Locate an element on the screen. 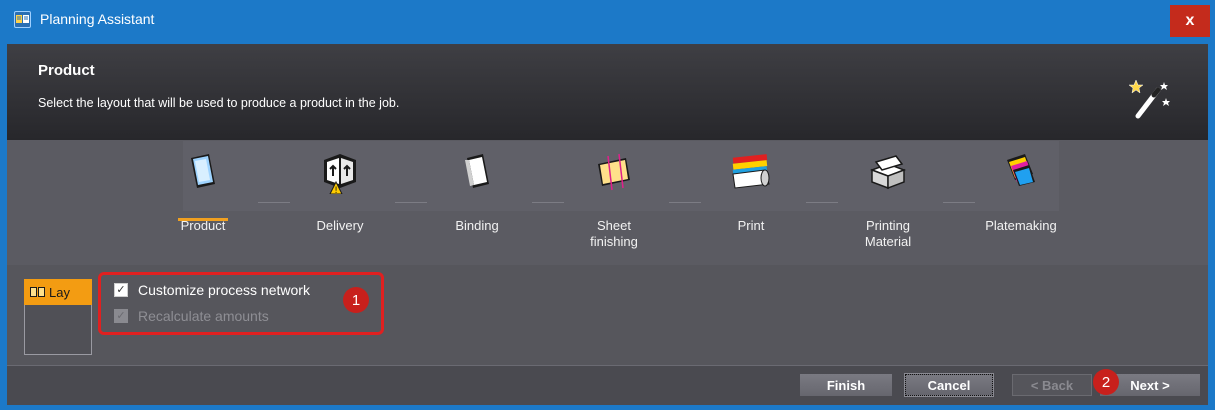 The height and width of the screenshot is (410, 1215). layout-tab: Lay is located at coordinates (58, 292).